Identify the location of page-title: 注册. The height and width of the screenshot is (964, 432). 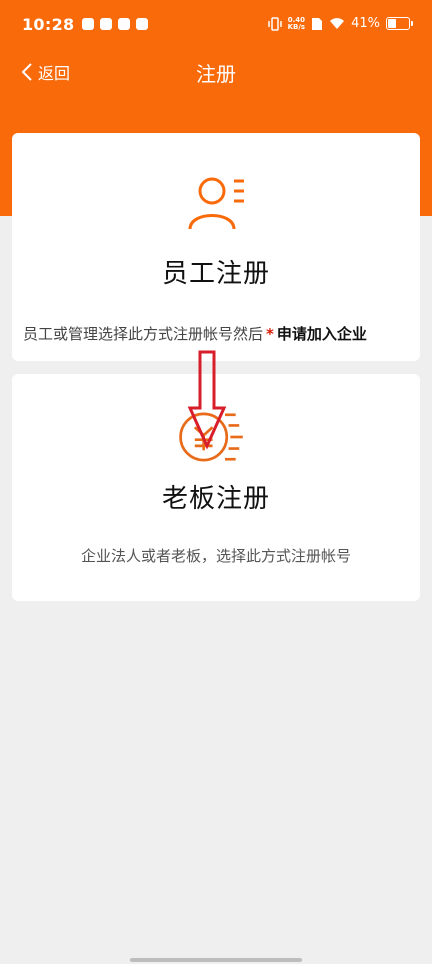
(216, 74).